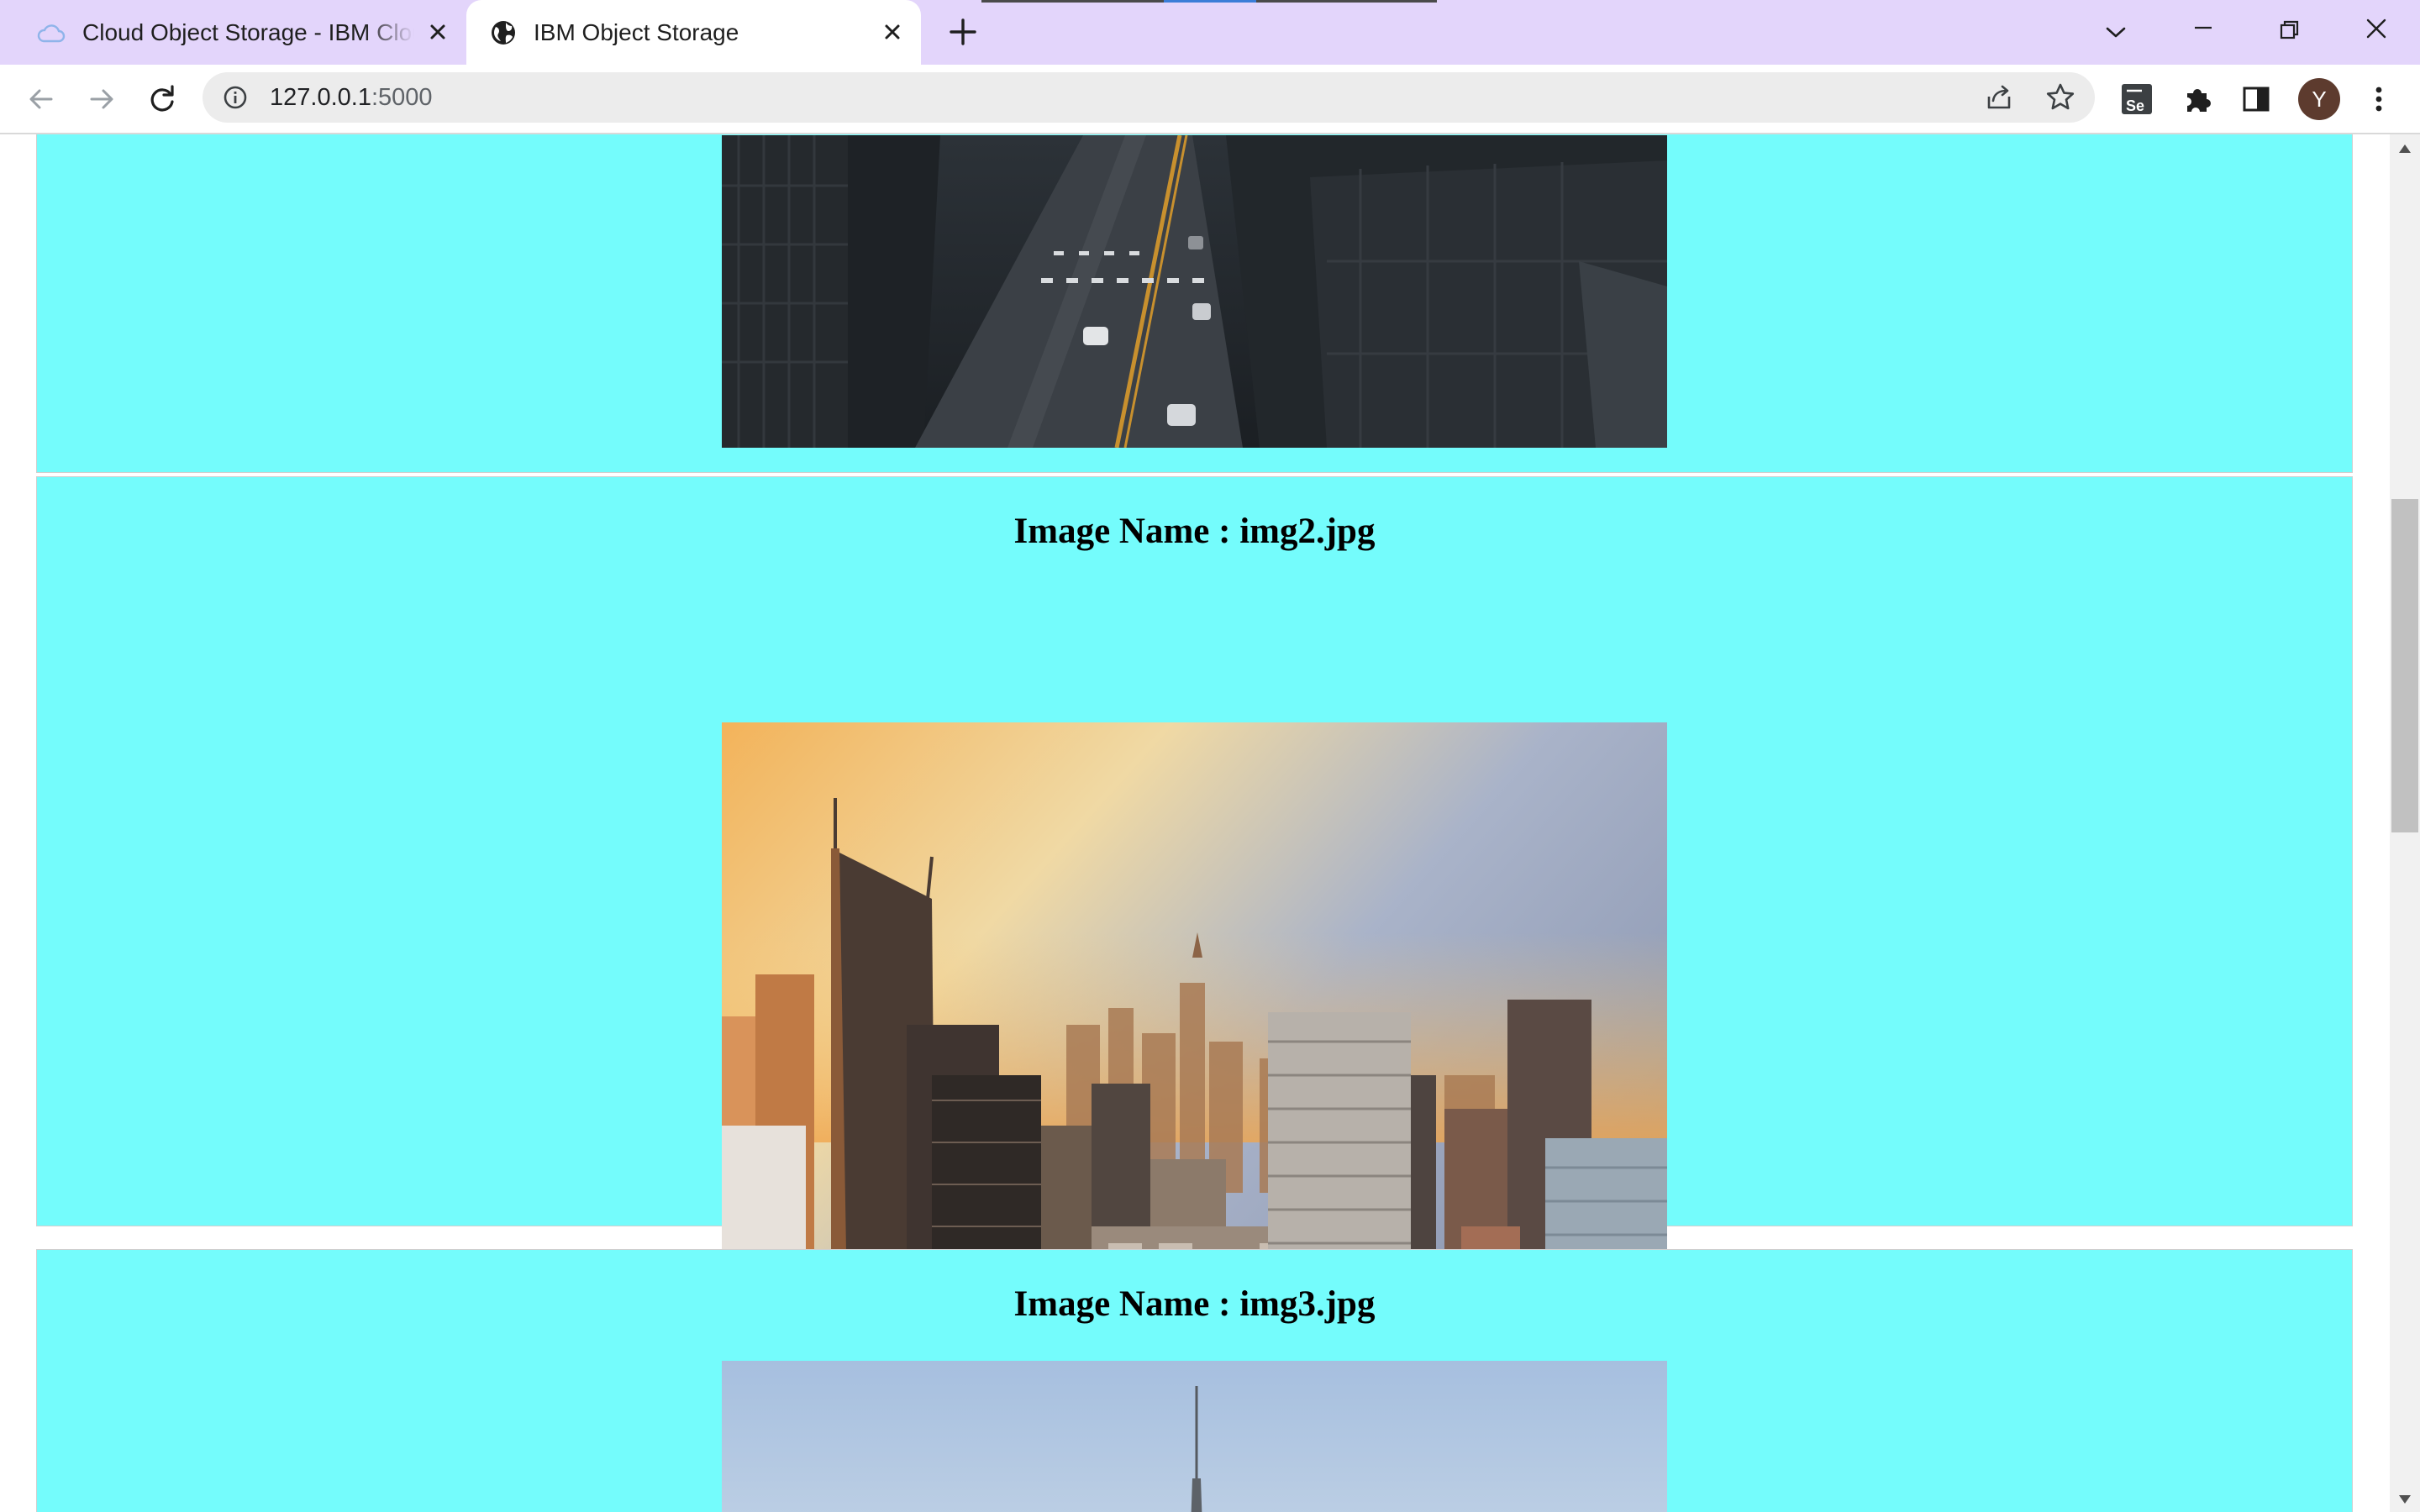 This screenshot has width=2420, height=1512. What do you see at coordinates (2000, 97) in the screenshot?
I see `share-icon` at bounding box center [2000, 97].